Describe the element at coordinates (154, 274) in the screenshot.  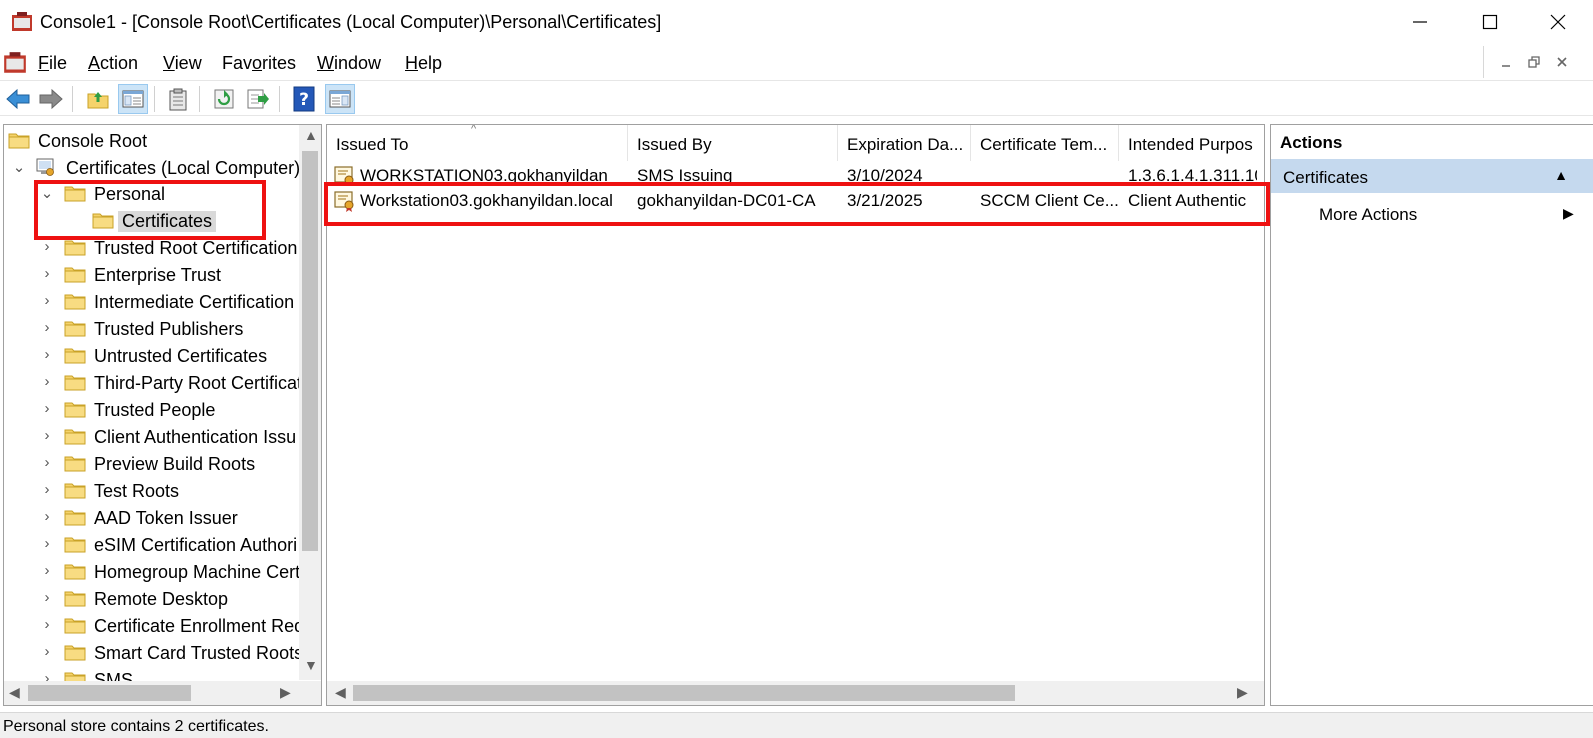
I see `tree-item-store: › Enterprise Trust` at that location.